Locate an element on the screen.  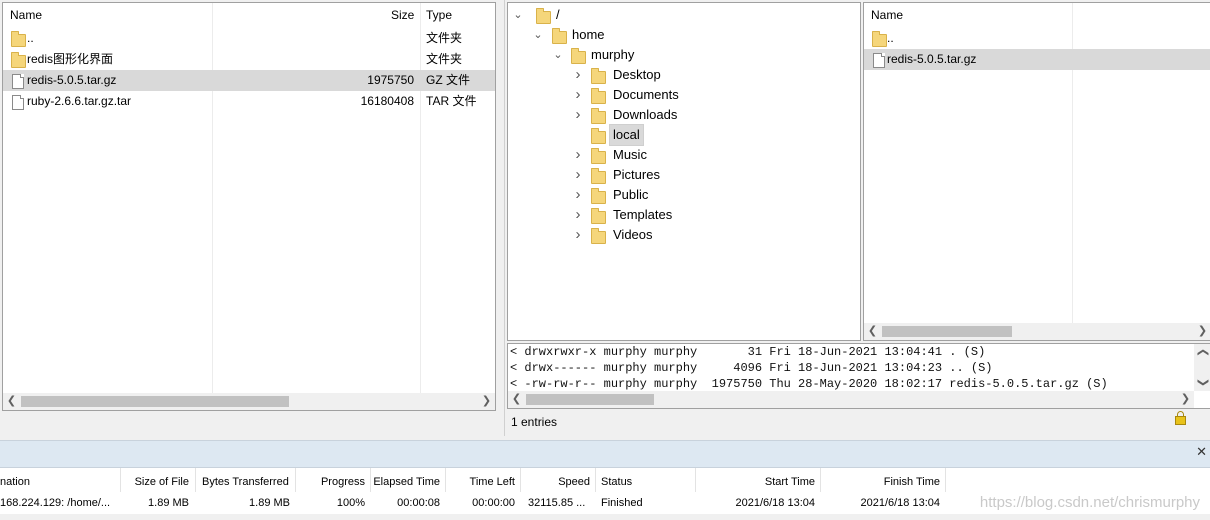
tree-item-label: local is located at coordinates (626, 135).